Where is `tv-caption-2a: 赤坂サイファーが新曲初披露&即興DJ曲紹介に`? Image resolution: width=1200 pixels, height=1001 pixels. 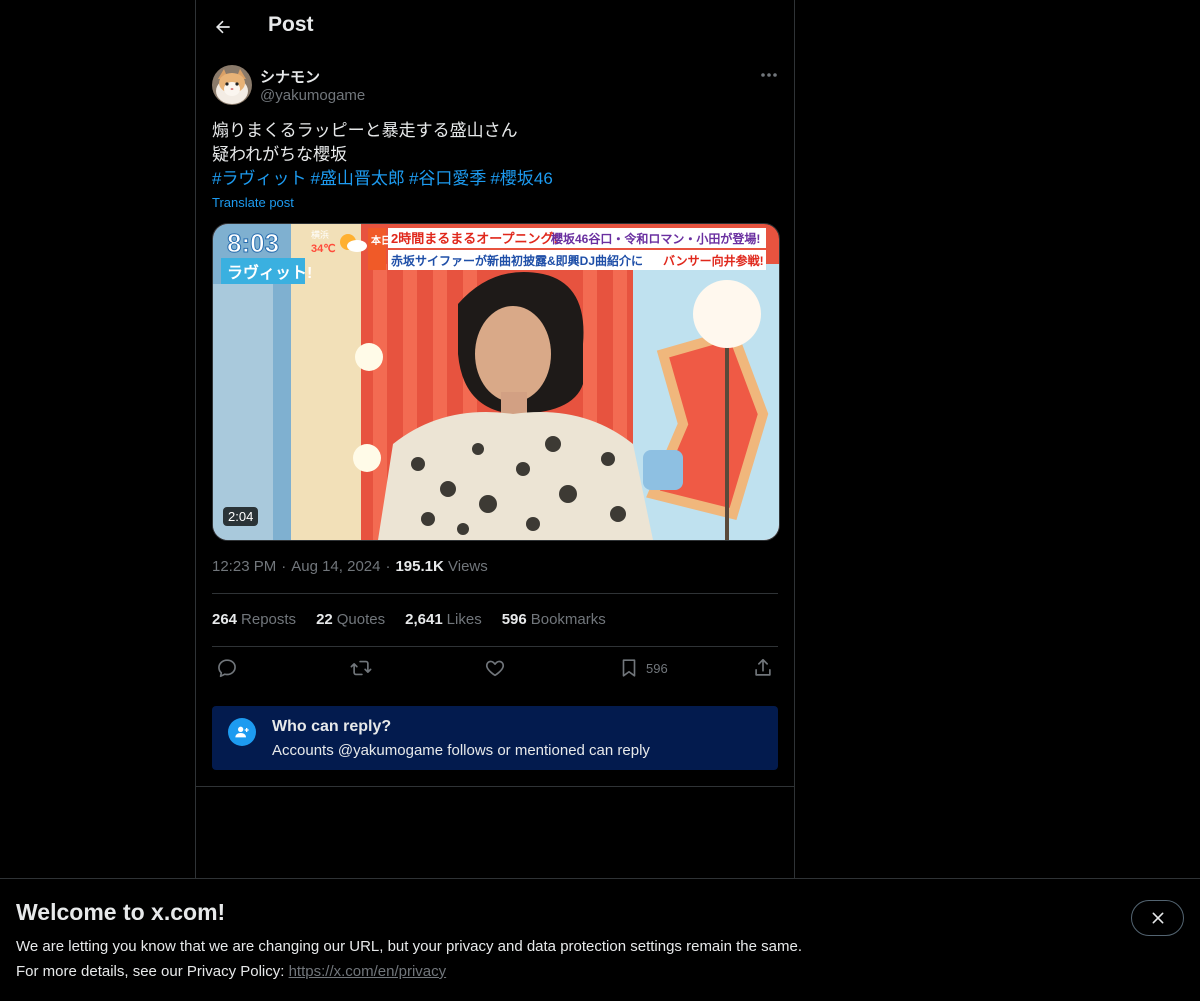
tv-caption-2a: 赤坂サイファーが新曲初披露&即興DJ曲紹介に is located at coordinates (517, 260).